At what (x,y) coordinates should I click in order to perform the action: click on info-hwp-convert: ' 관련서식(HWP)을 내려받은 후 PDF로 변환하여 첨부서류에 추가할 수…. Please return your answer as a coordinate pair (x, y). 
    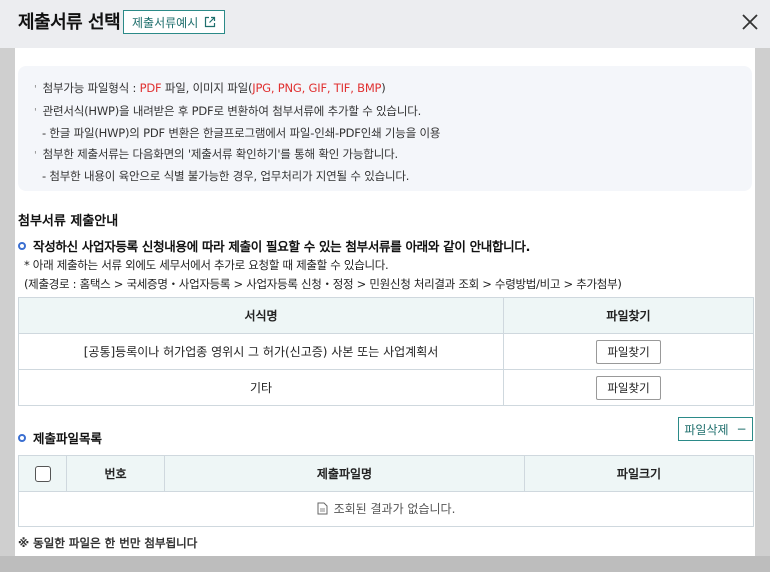
    Looking at the image, I should click on (228, 110).